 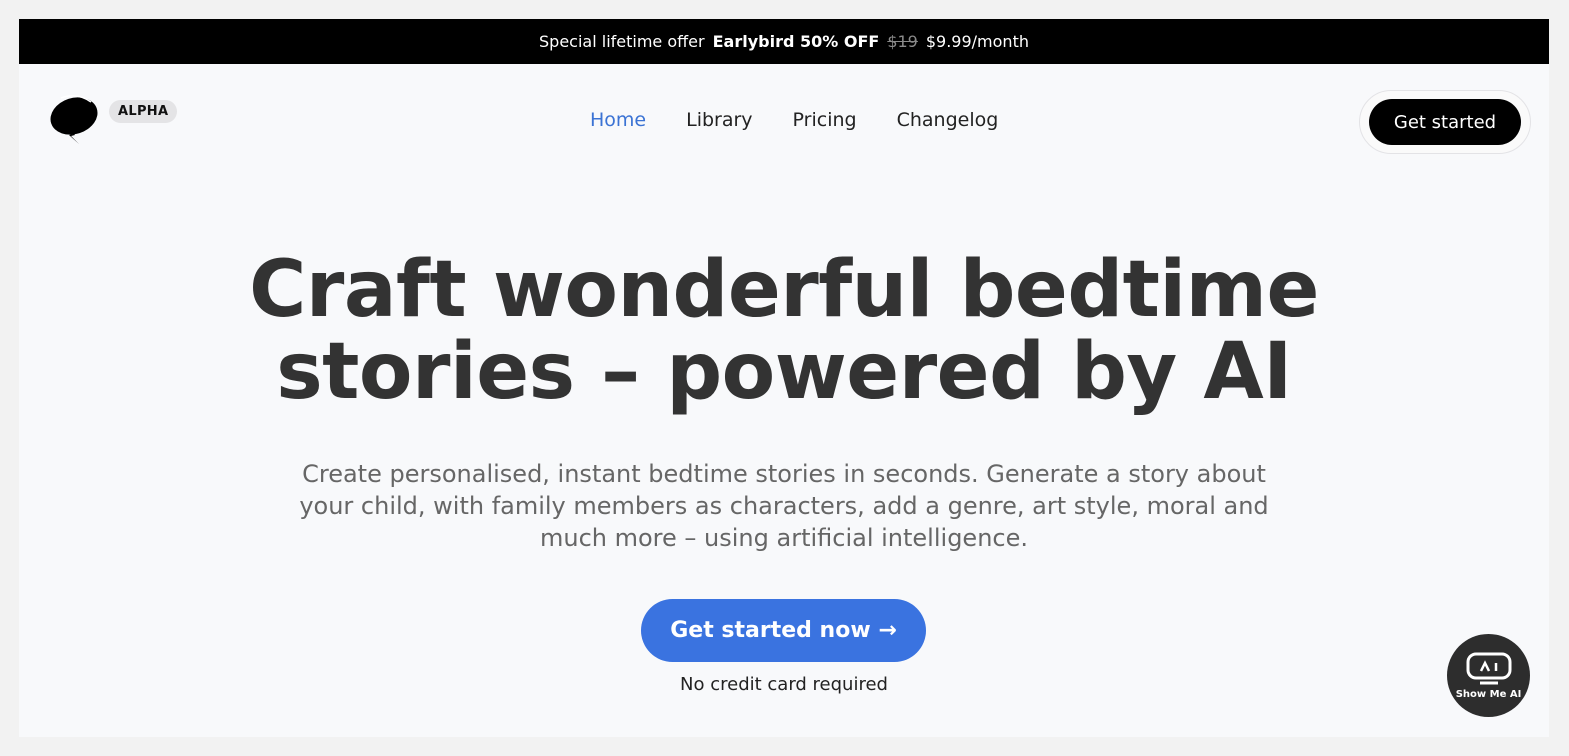 What do you see at coordinates (1488, 668) in the screenshot?
I see `robot-face-icon` at bounding box center [1488, 668].